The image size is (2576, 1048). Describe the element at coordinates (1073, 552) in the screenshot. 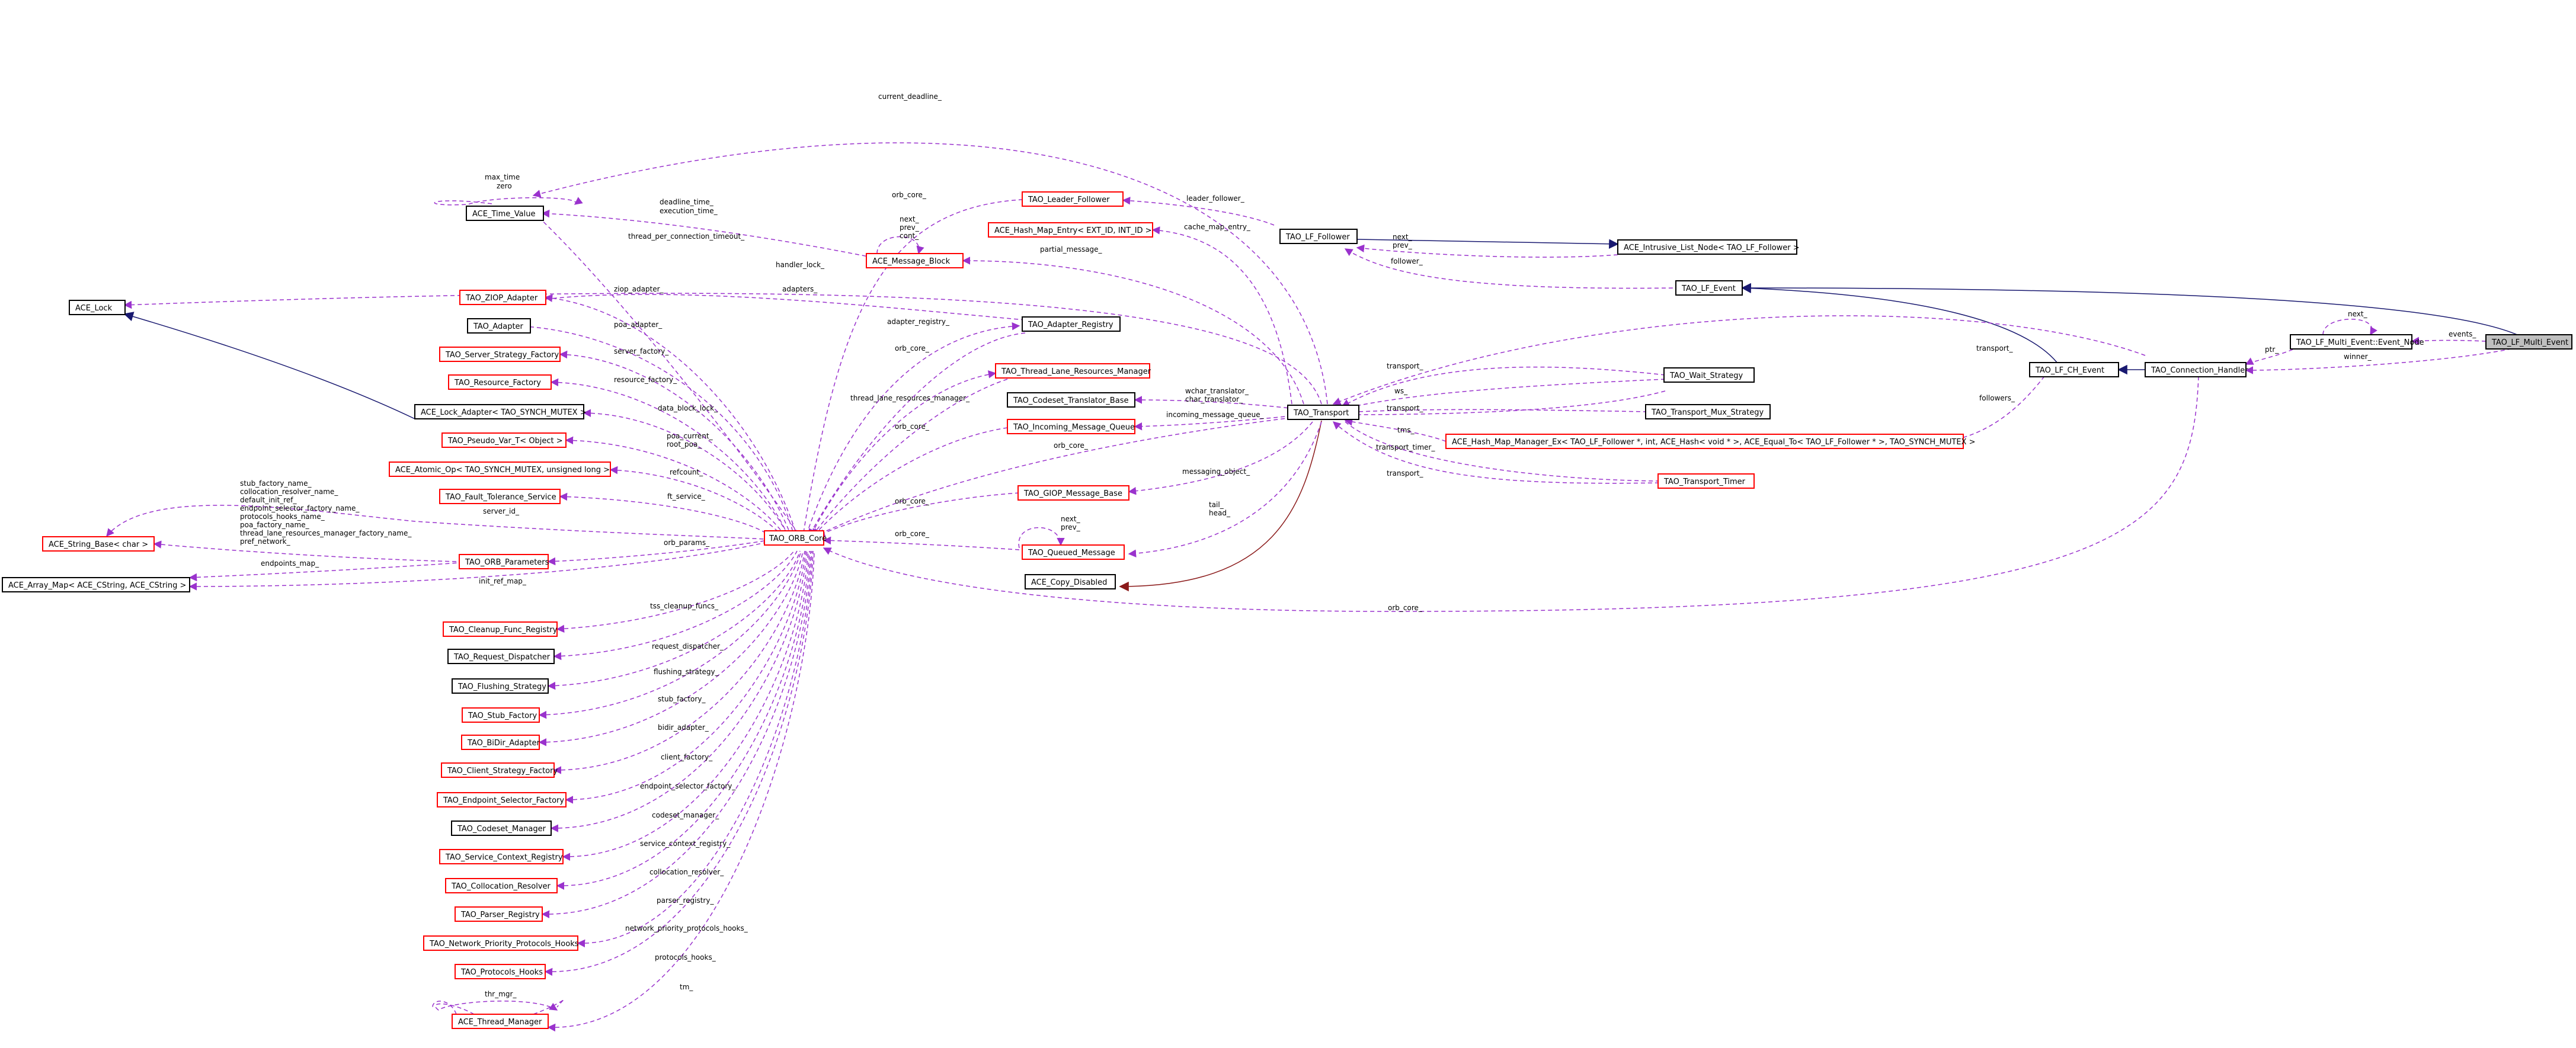

I see `node-tao-queued-message: TAO_Queued_Message` at that location.